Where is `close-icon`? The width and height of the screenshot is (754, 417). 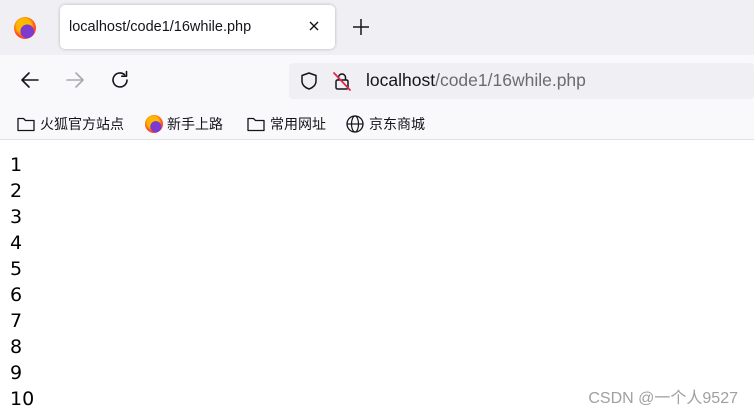
close-icon is located at coordinates (314, 26).